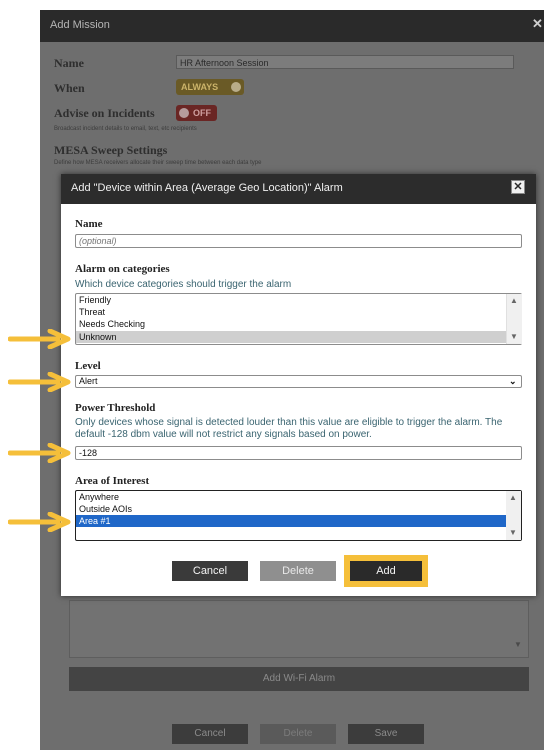 Image resolution: width=544 pixels, height=750 pixels. I want to click on alarm-name-label: Name, so click(89, 224).